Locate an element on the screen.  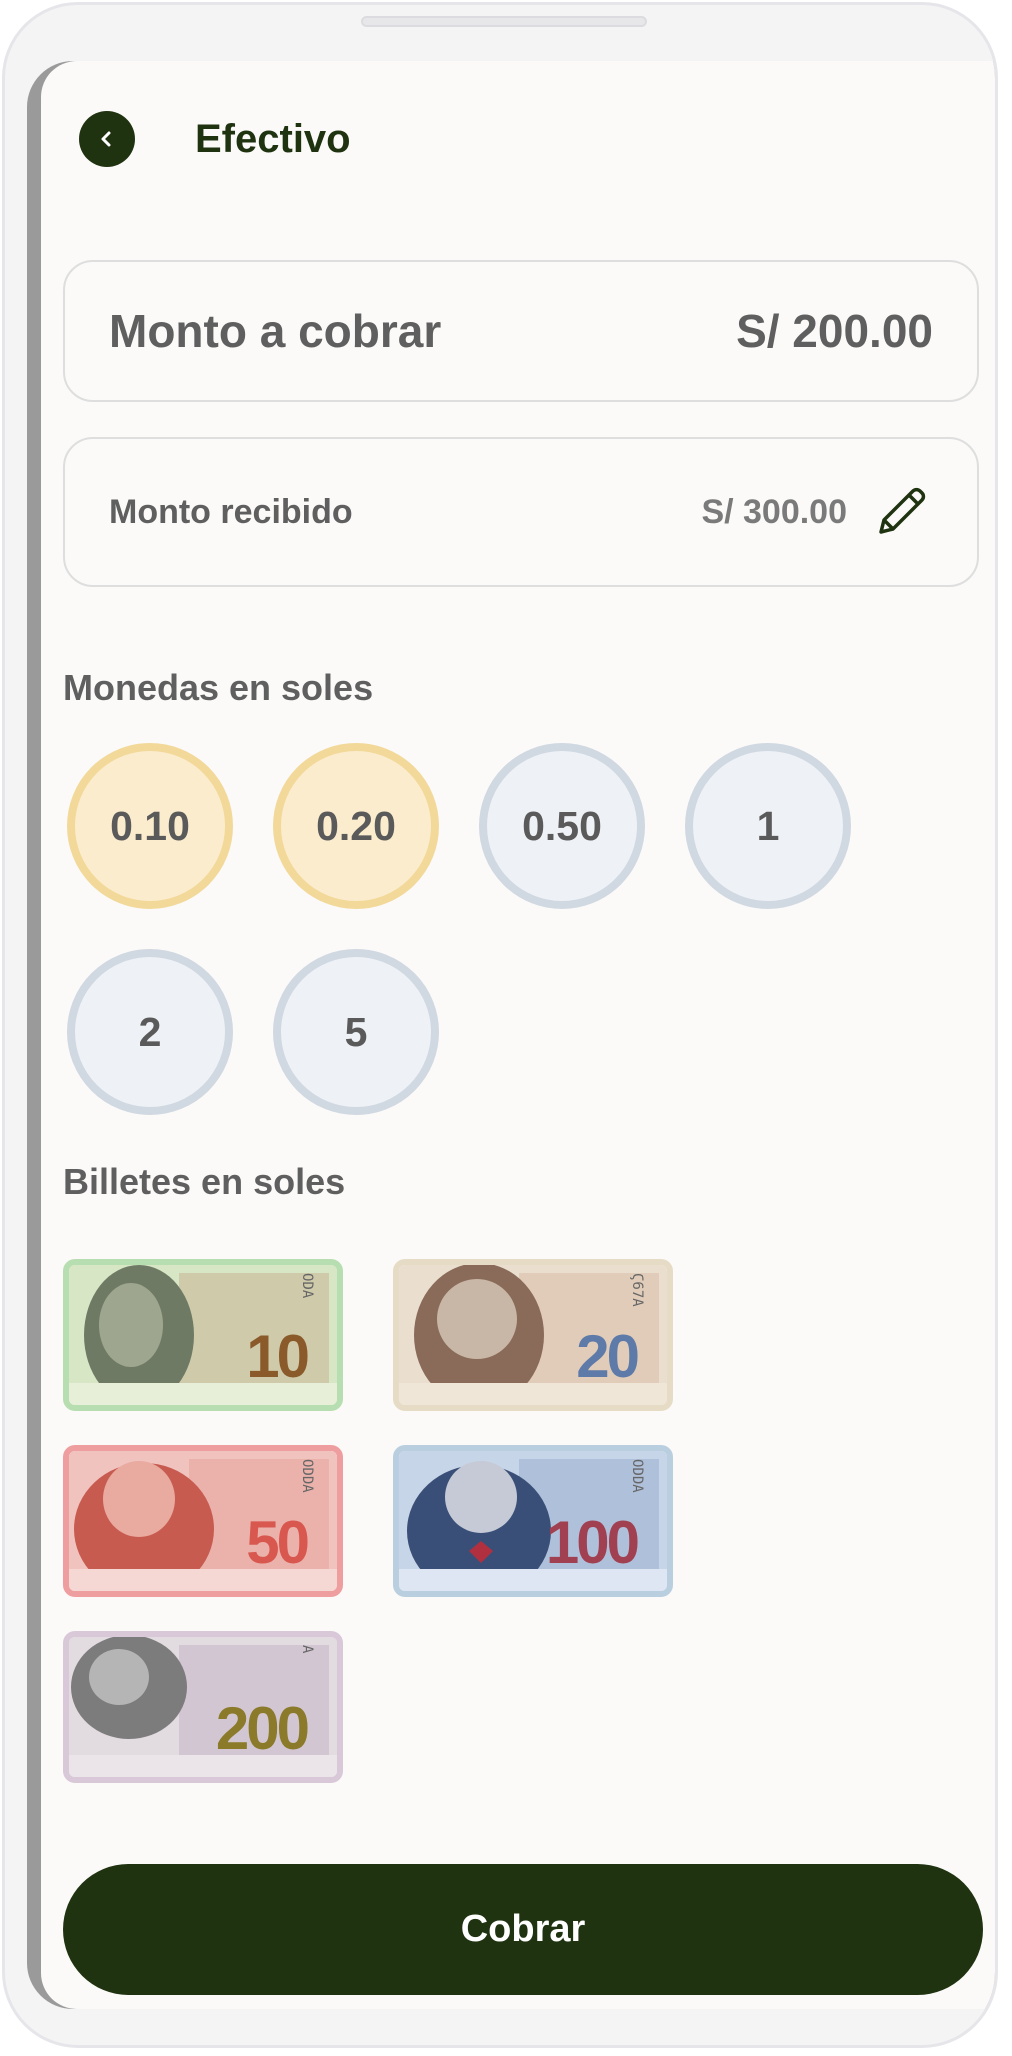
bills-section-title: Billetes en soles is located at coordinates (204, 1181).